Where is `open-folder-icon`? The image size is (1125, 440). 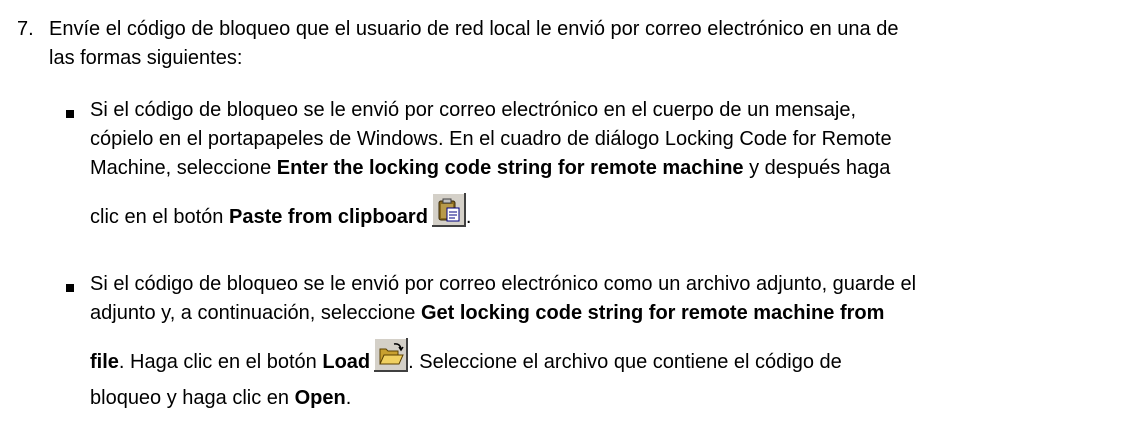
open-folder-icon is located at coordinates (391, 354).